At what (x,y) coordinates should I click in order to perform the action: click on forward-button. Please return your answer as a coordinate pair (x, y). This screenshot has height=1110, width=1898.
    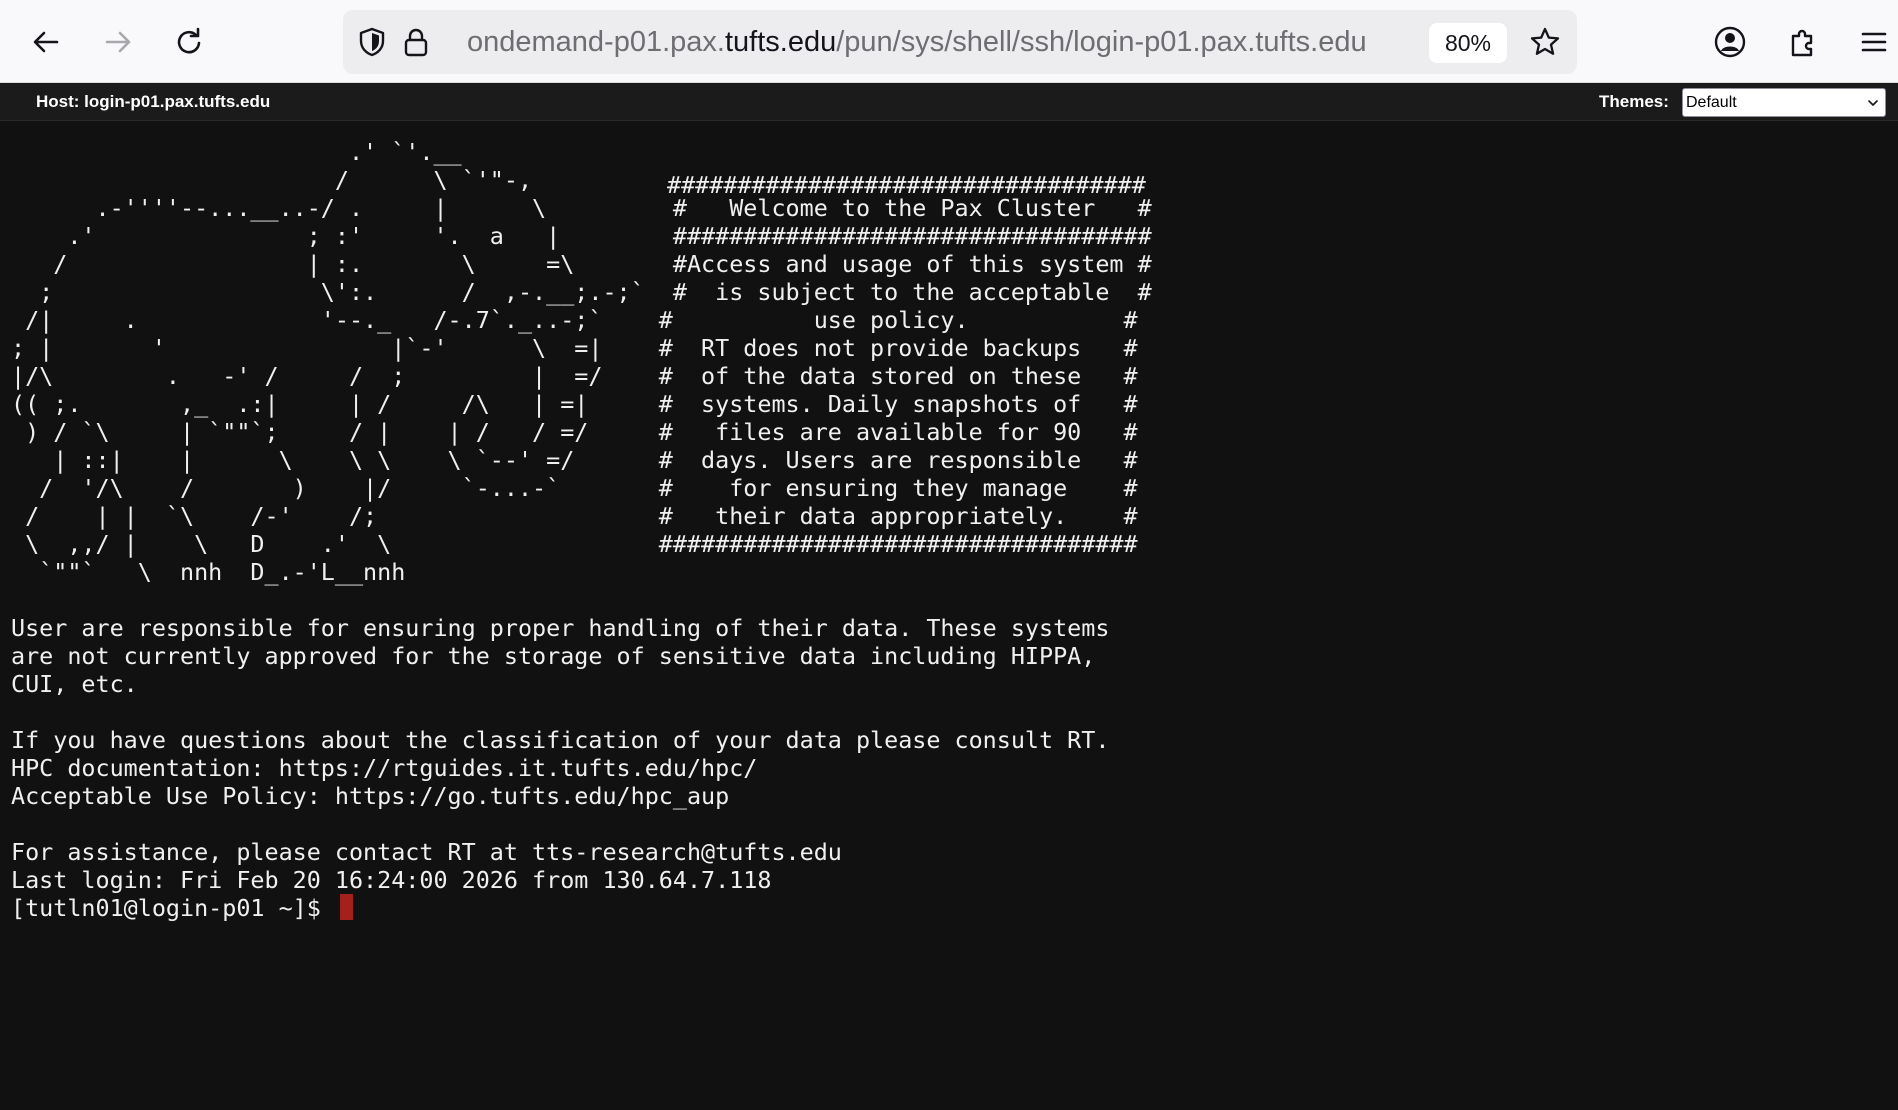
    Looking at the image, I should click on (118, 42).